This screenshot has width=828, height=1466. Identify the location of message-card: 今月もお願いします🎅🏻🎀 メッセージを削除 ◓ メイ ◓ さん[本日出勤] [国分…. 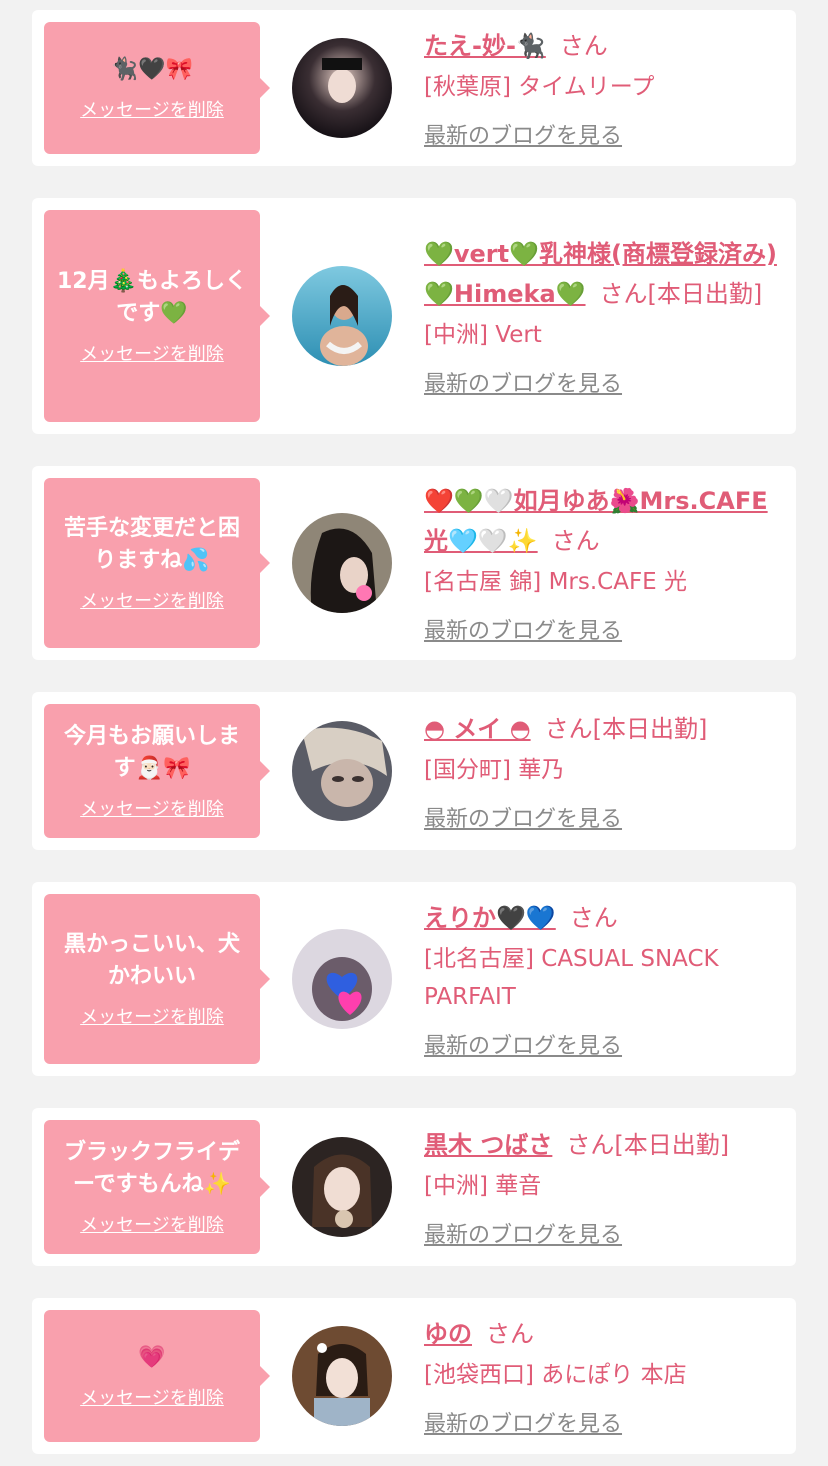
(414, 771).